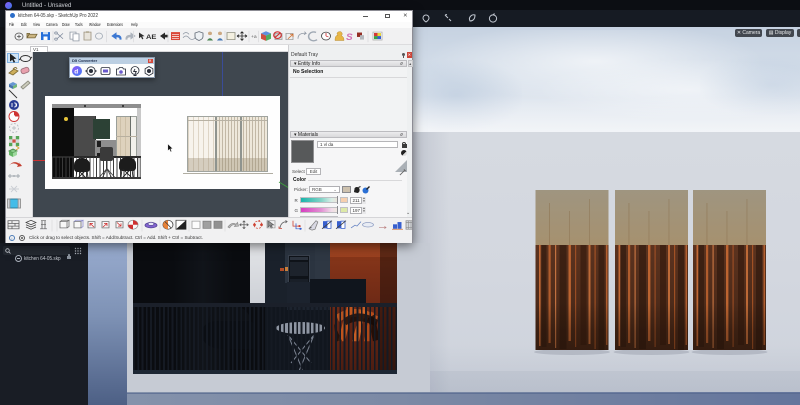  I want to click on svg-text: +a, so click(254, 36).